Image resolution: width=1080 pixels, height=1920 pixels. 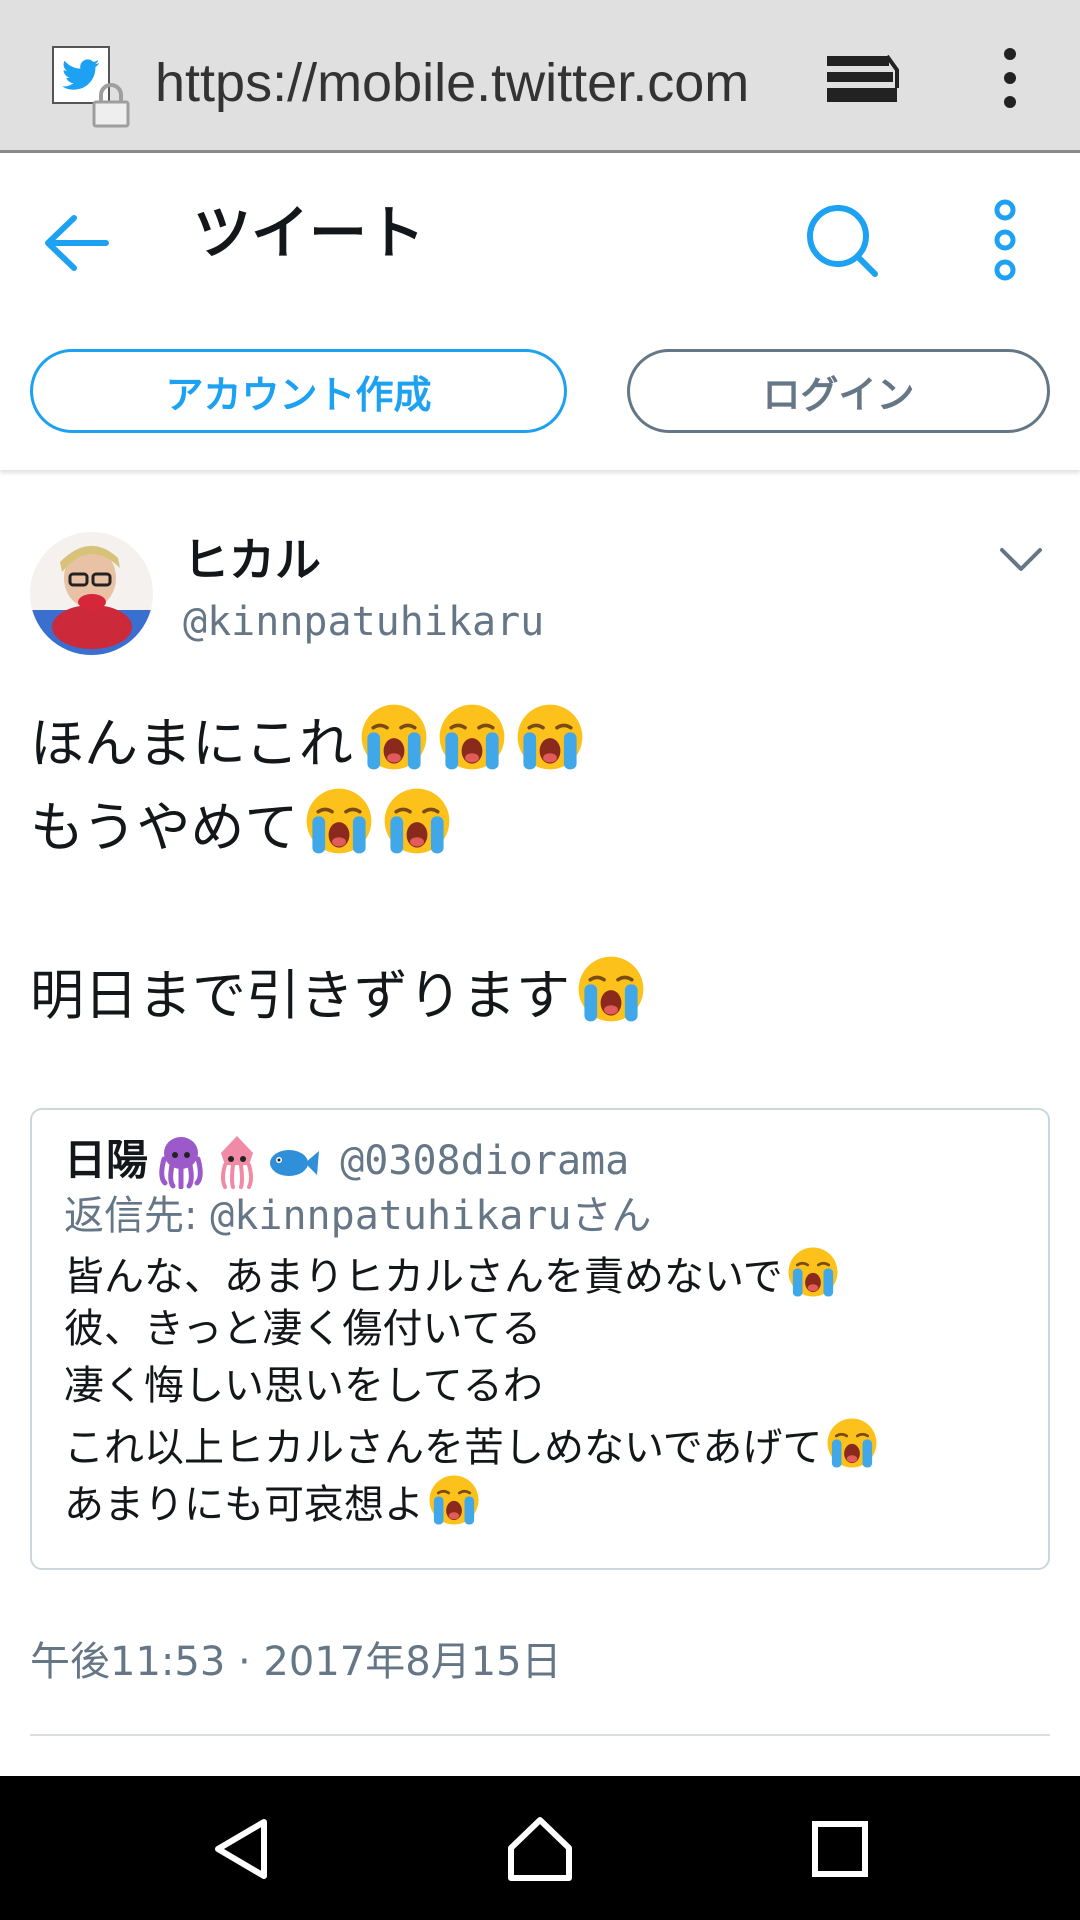 What do you see at coordinates (540, 1272) in the screenshot?
I see `quoted-line: 皆んな、あまりヒカルさんを責めないで` at bounding box center [540, 1272].